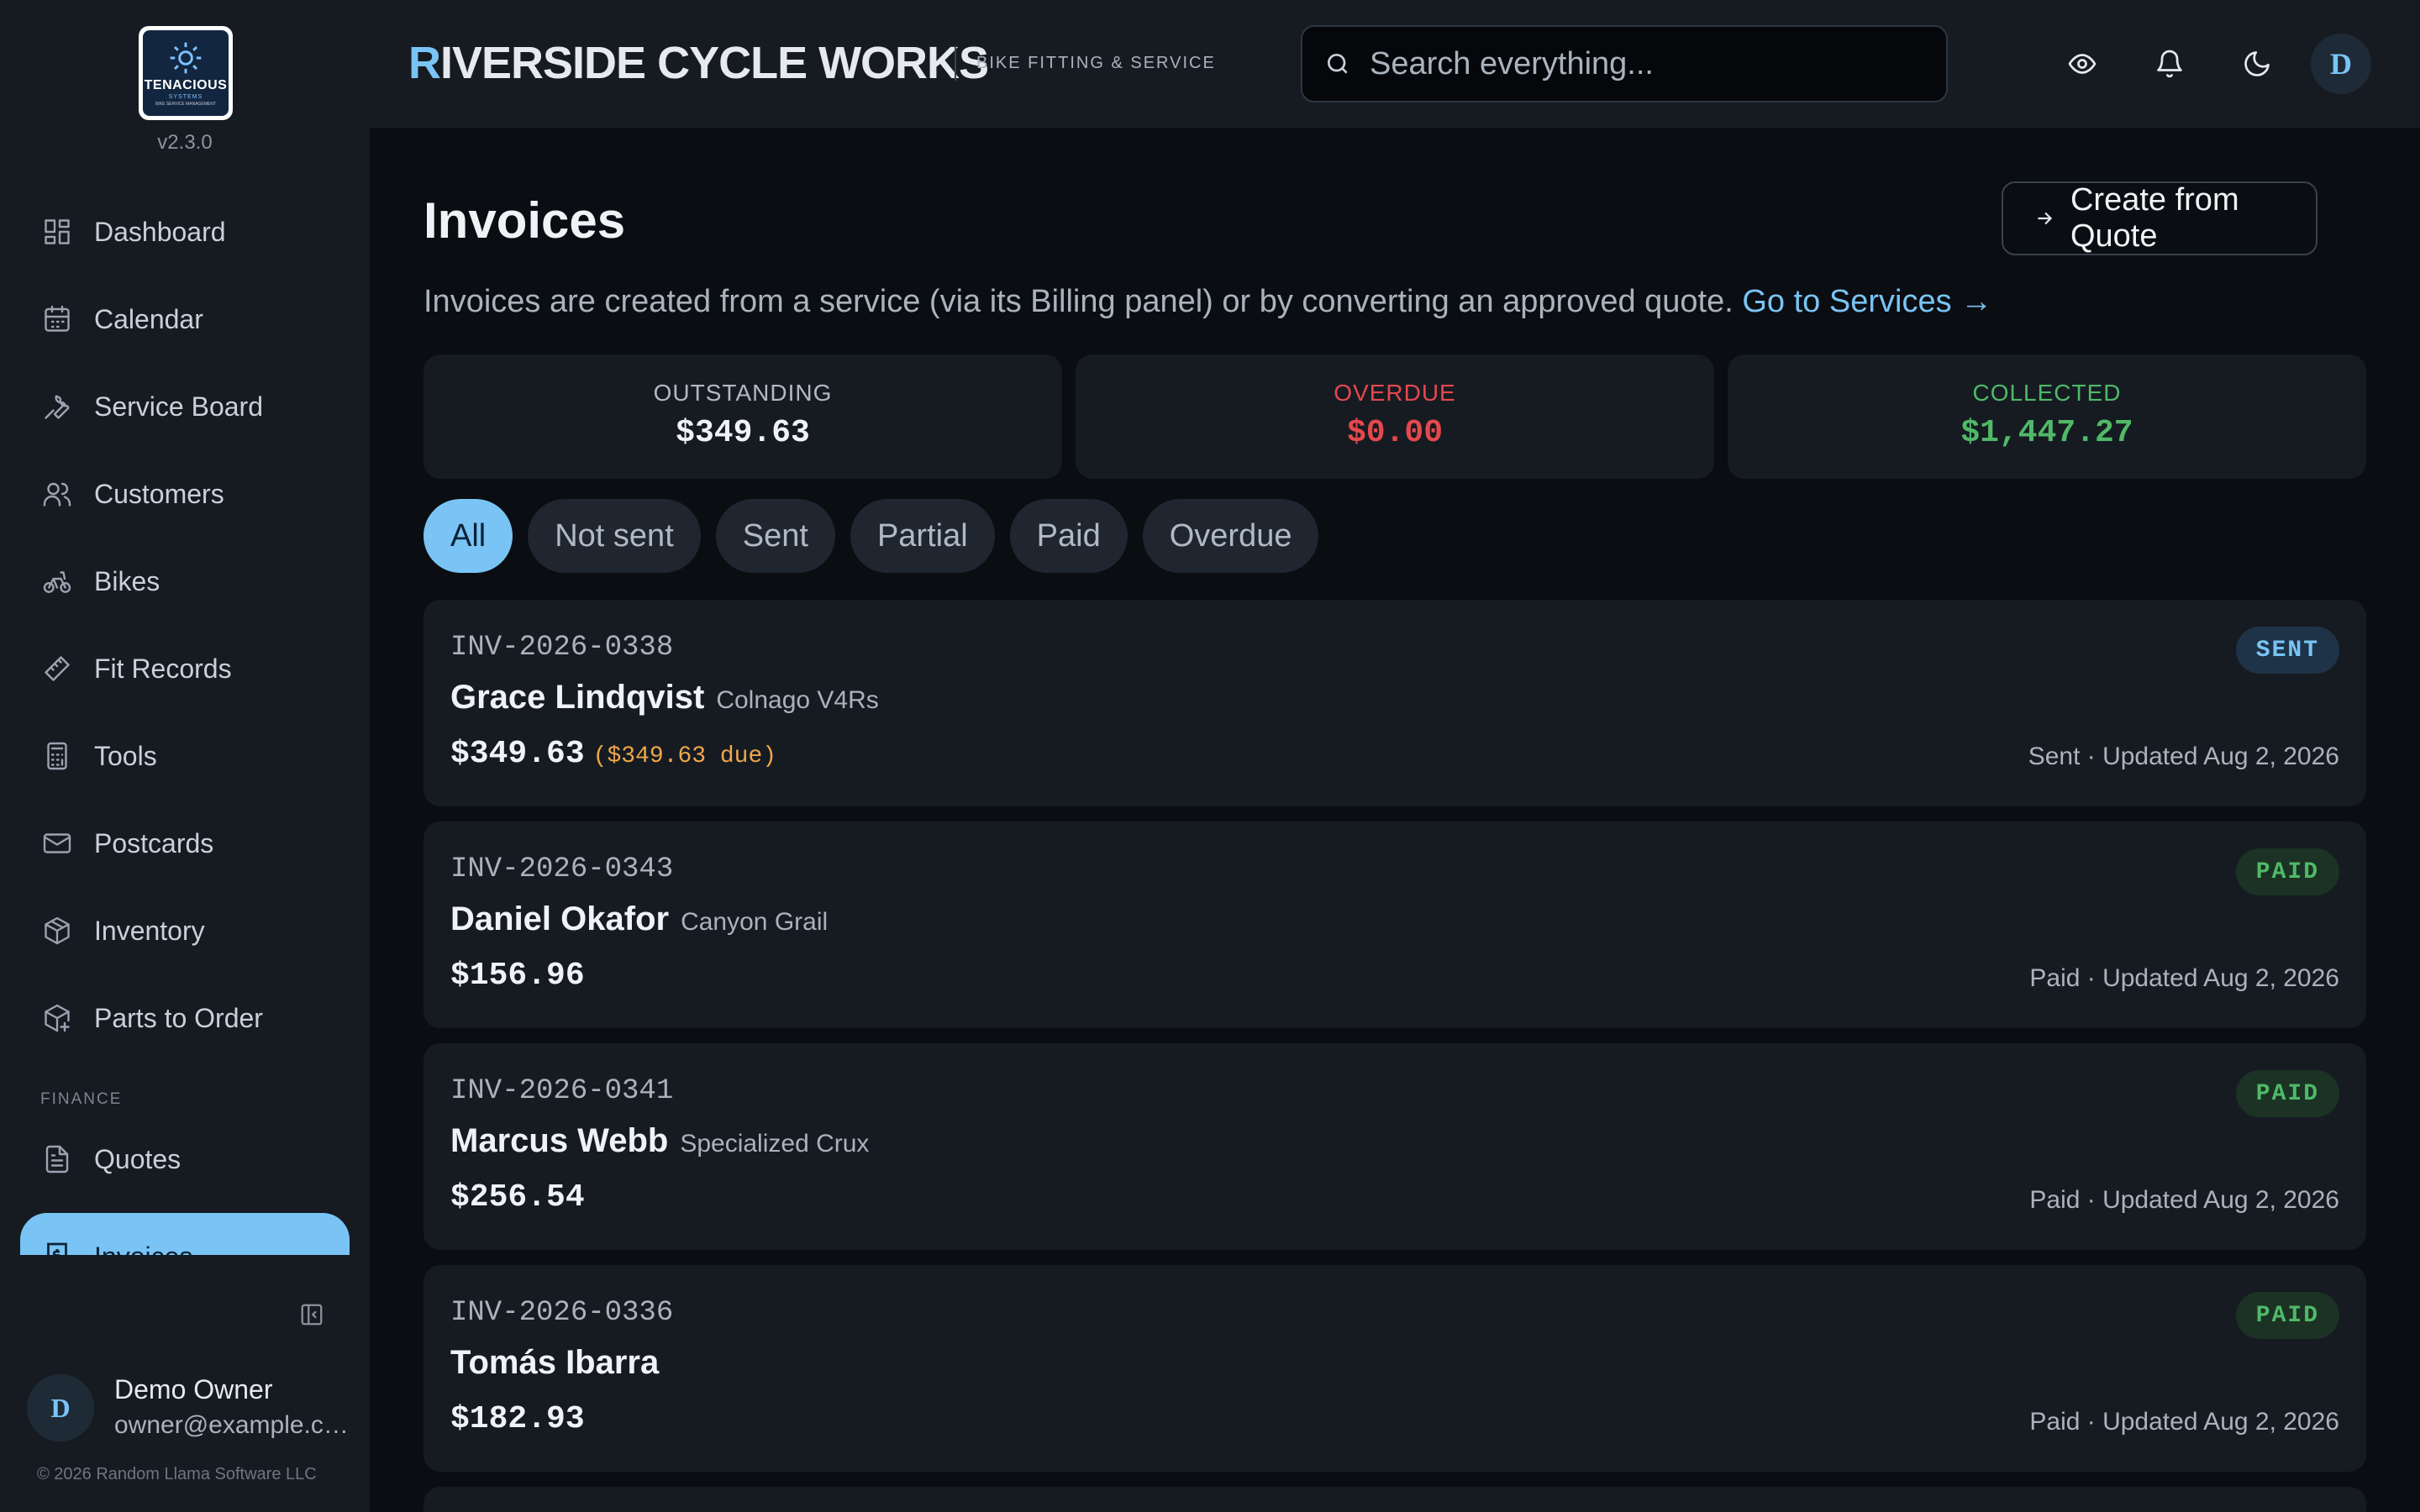  Describe the element at coordinates (57, 1159) in the screenshot. I see `document-icon` at that location.